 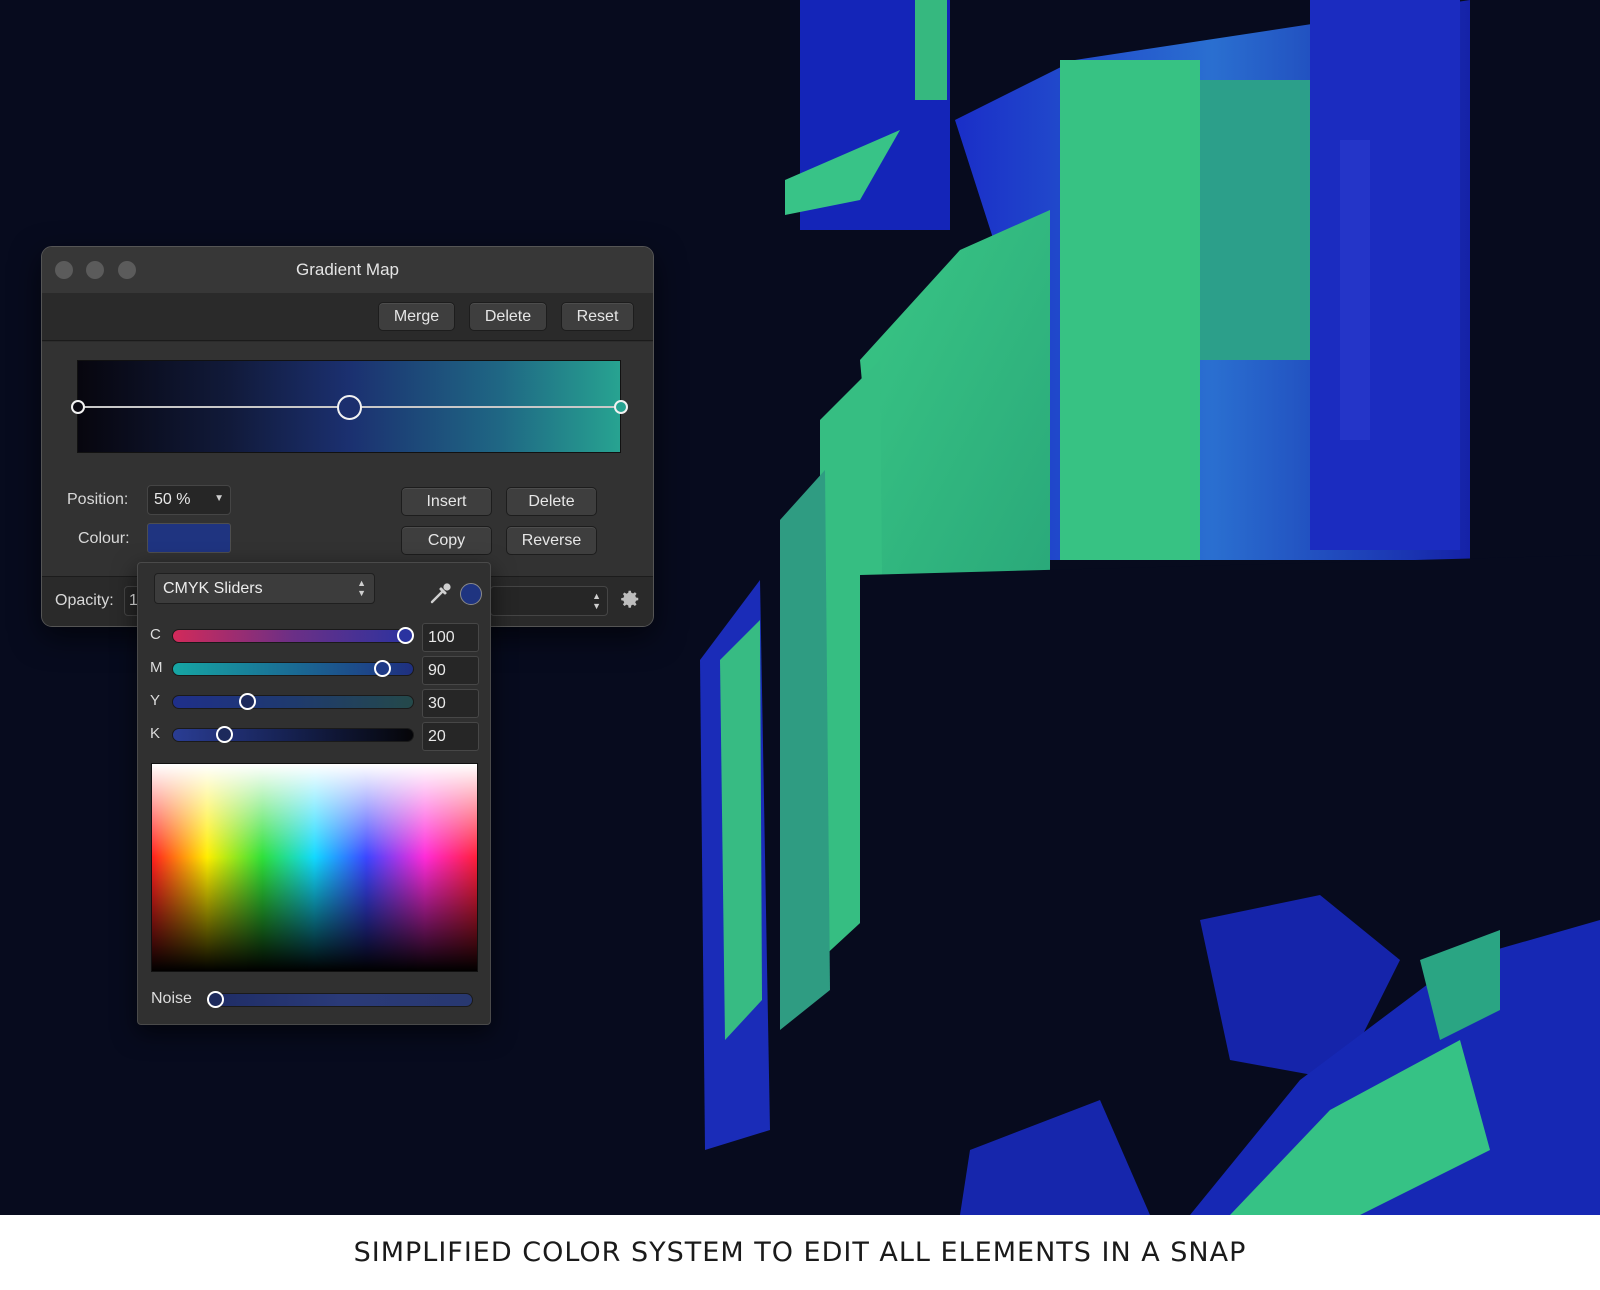 What do you see at coordinates (98, 499) in the screenshot?
I see `position-label: Position:` at bounding box center [98, 499].